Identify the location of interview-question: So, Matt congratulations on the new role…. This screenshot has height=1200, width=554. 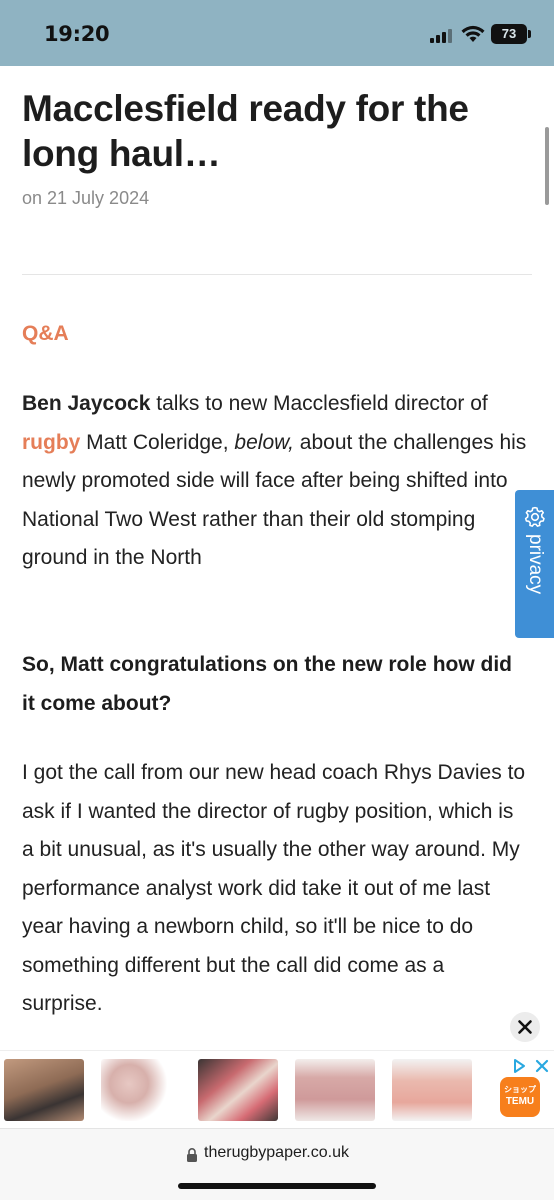
(267, 684).